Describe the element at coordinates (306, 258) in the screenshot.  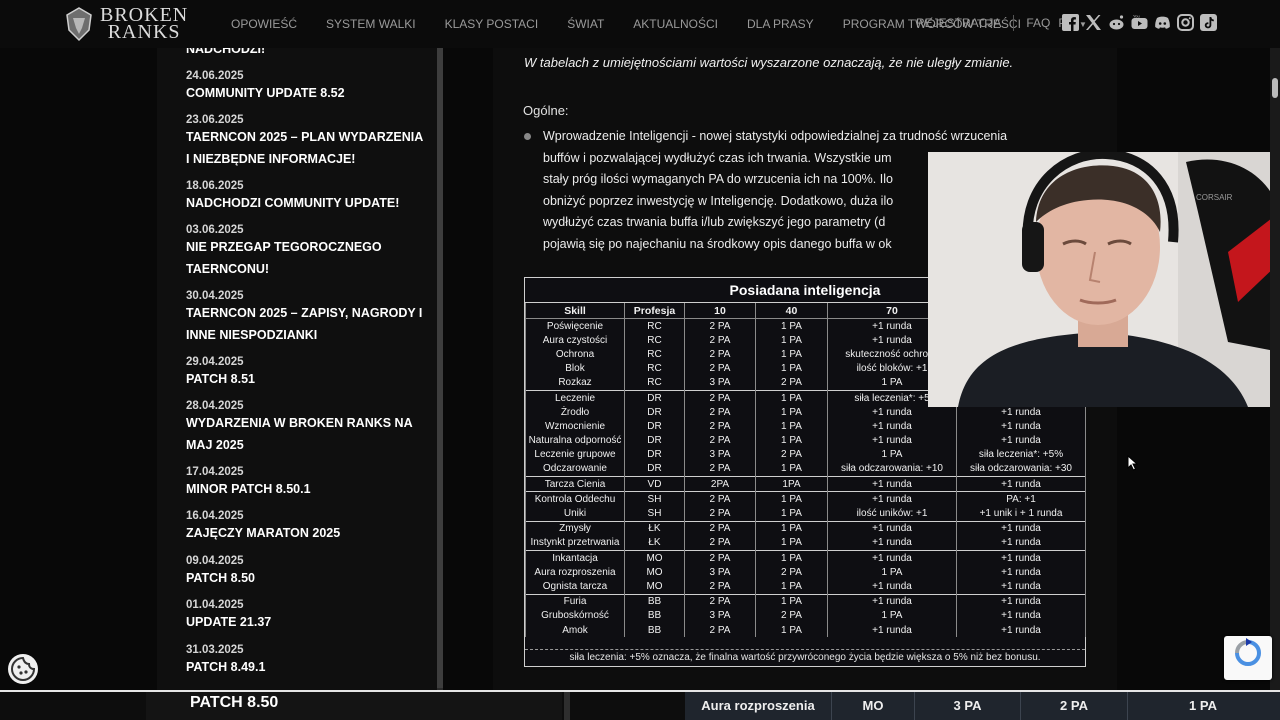
I see `news-title: NIE PRZEGAP TEGOROCZNEGO TAERNCONU!` at that location.